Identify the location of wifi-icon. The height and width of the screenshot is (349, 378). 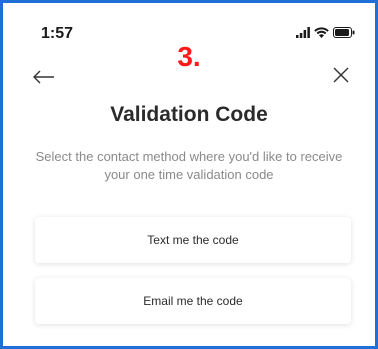
(321, 32).